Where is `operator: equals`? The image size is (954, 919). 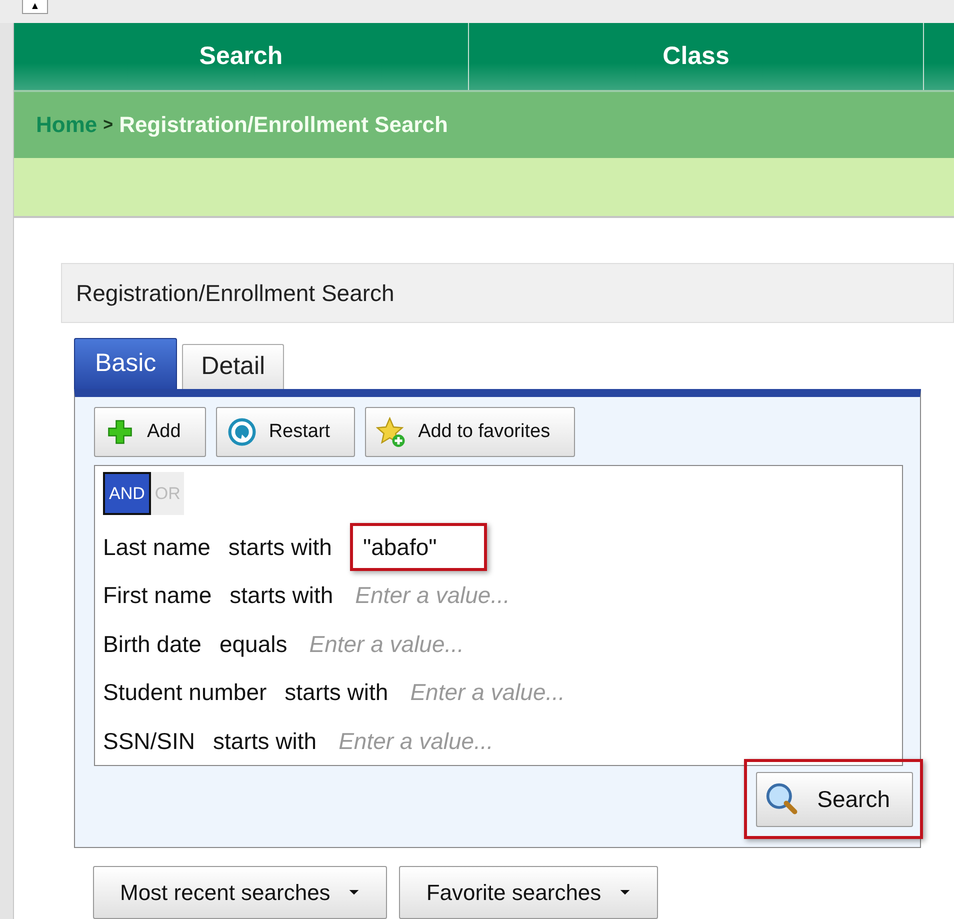 operator: equals is located at coordinates (253, 644).